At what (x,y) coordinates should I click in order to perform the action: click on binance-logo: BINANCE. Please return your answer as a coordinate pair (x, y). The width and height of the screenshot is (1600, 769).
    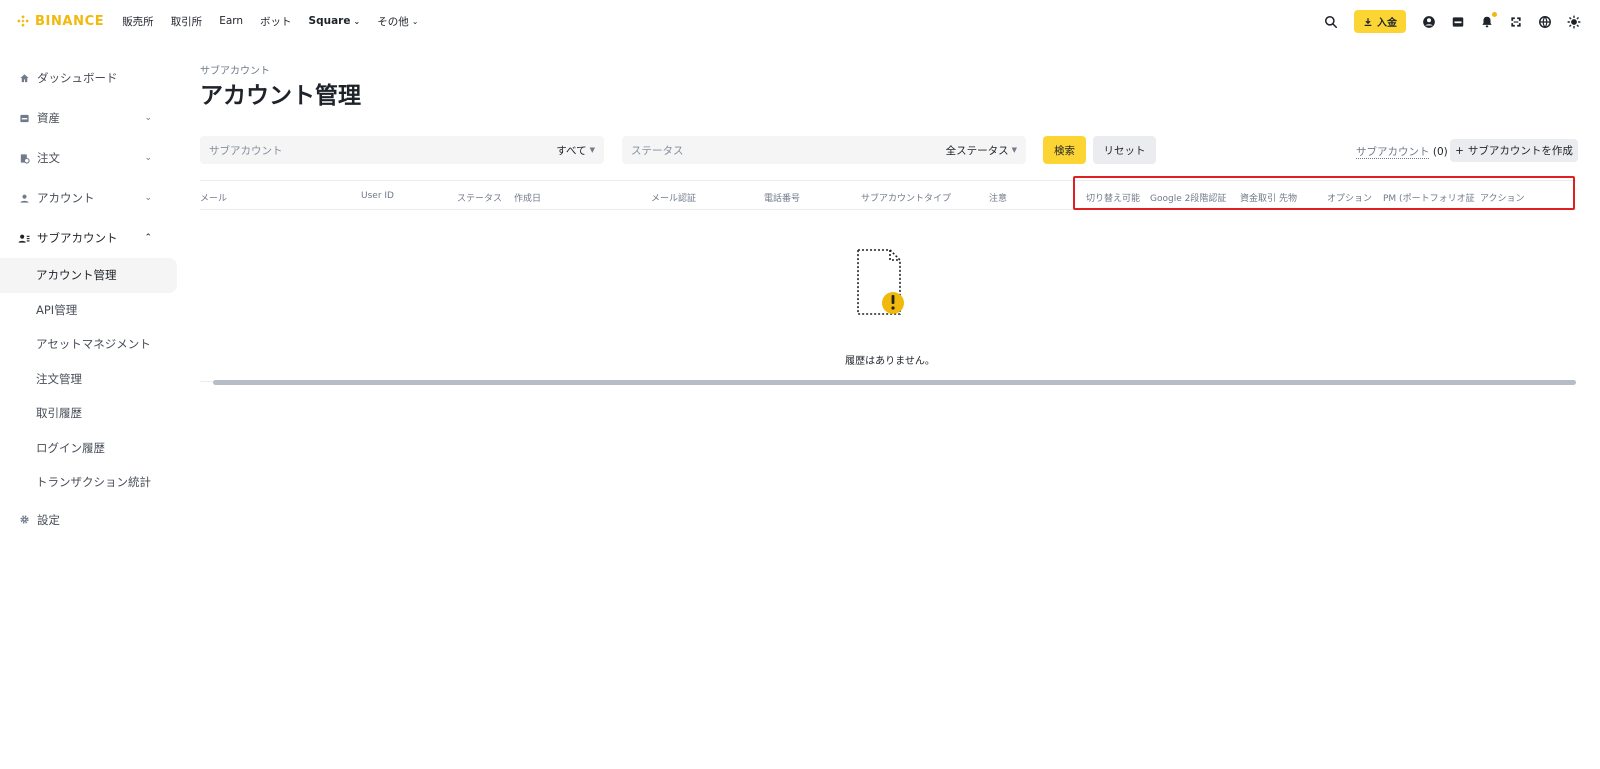
    Looking at the image, I should click on (60, 21).